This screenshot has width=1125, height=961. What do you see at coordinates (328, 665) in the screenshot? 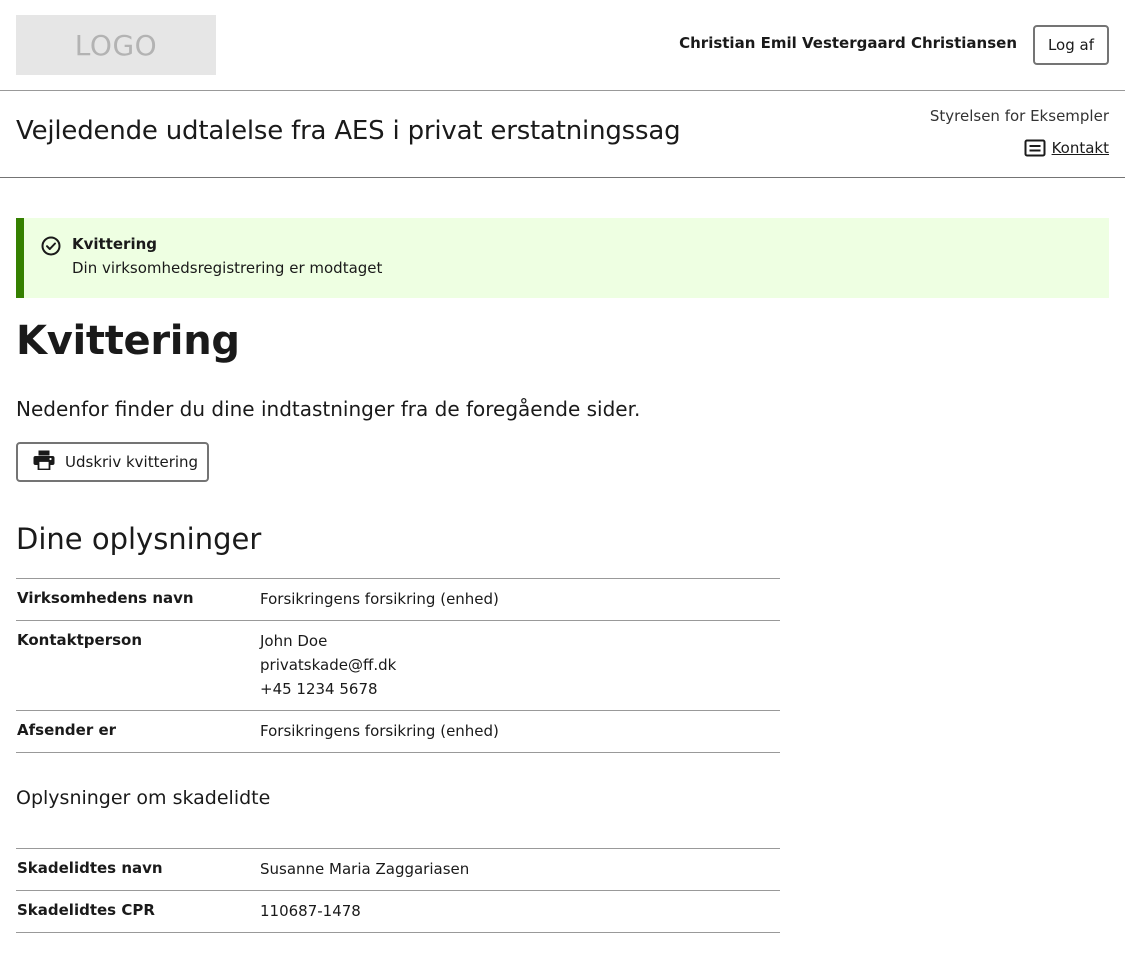
I see `contact-person-email: privatskade@ff.dk` at bounding box center [328, 665].